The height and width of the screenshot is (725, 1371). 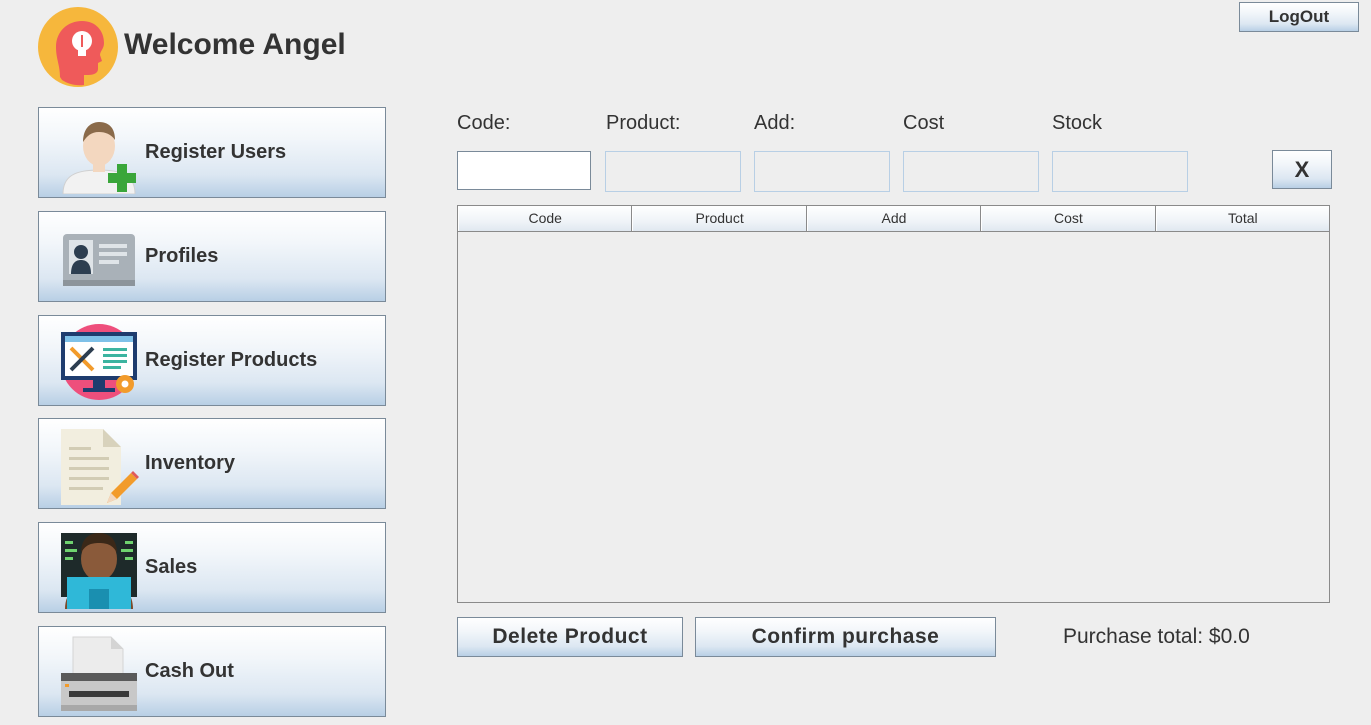 What do you see at coordinates (1302, 169) in the screenshot?
I see `clear-button: X` at bounding box center [1302, 169].